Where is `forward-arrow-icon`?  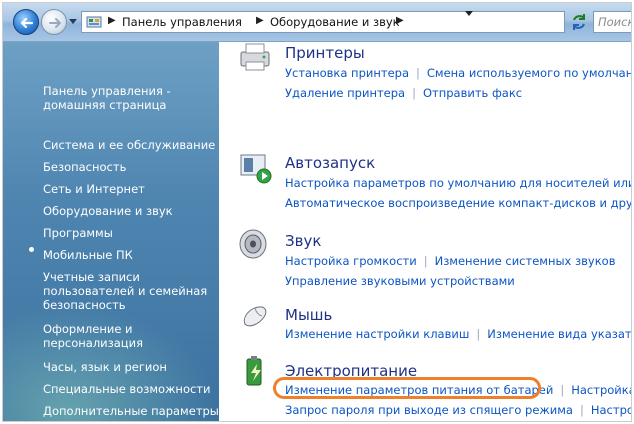
forward-arrow-icon is located at coordinates (55, 23).